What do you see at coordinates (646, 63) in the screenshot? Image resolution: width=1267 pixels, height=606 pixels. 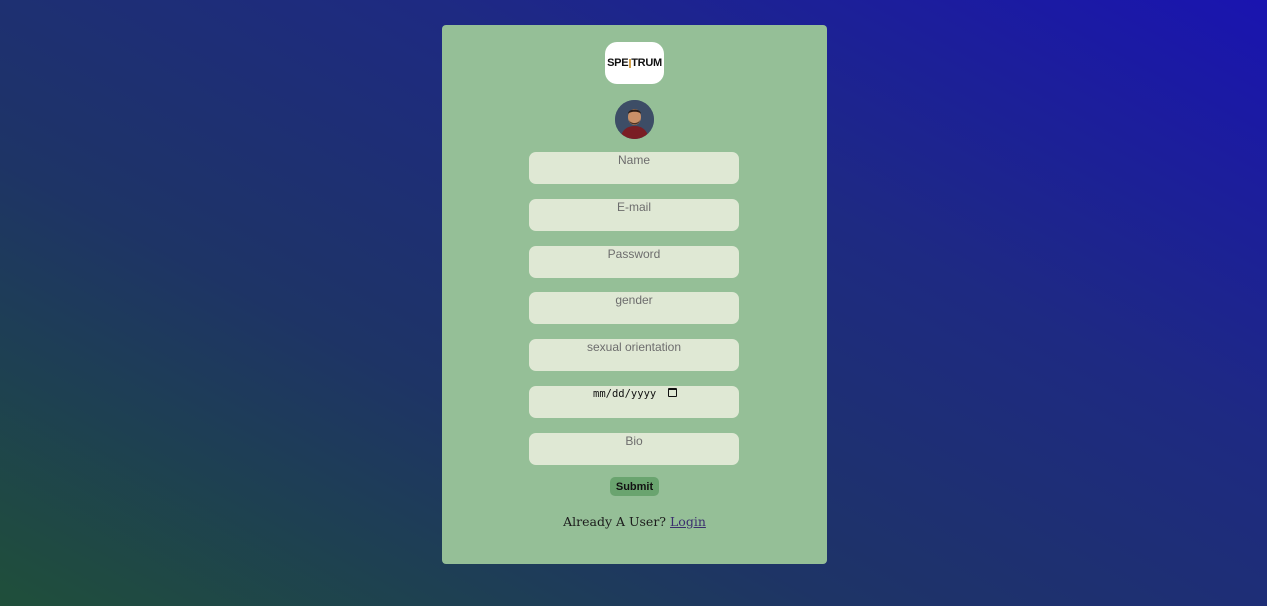 I see `logo-text-right: TRUM` at bounding box center [646, 63].